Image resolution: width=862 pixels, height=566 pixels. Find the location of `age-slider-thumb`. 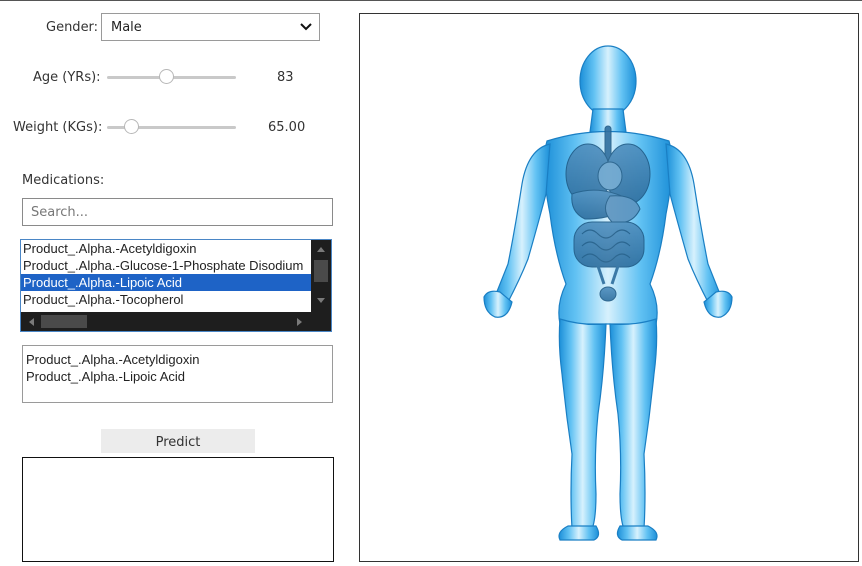

age-slider-thumb is located at coordinates (166, 76).